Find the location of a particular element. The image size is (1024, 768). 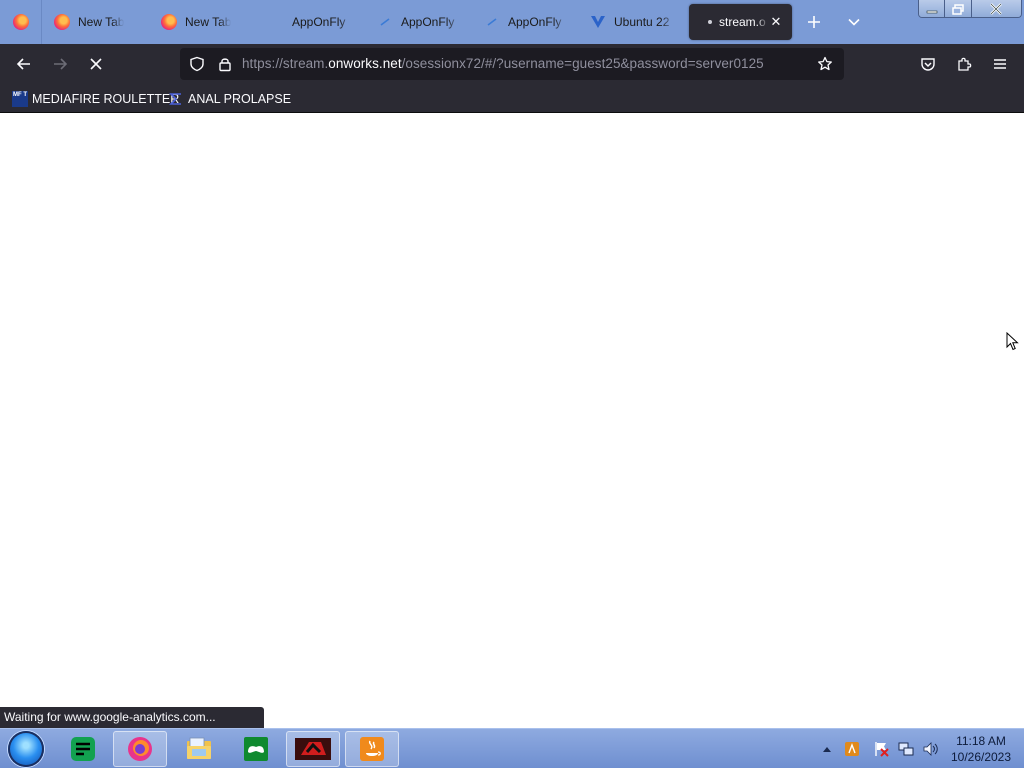

tab-label: stream.o is located at coordinates (742, 22).